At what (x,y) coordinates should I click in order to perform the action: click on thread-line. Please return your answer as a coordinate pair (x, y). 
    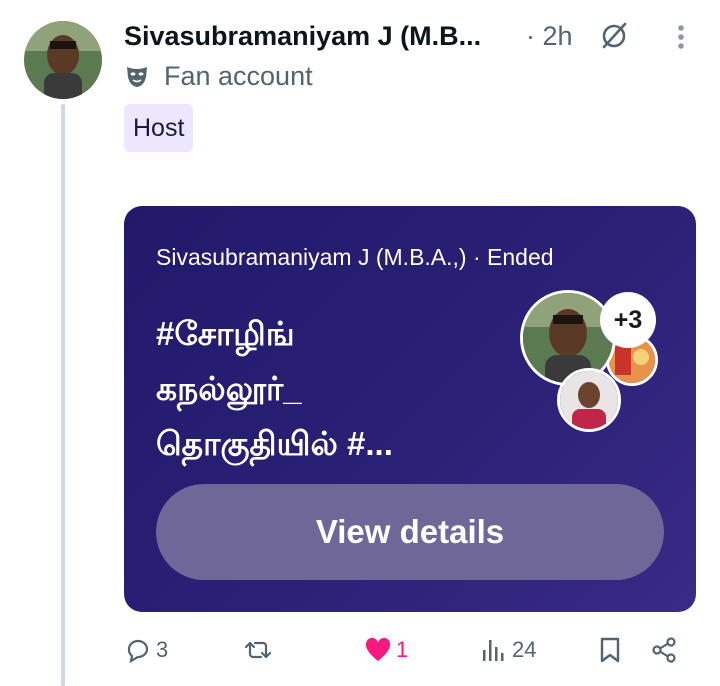
    Looking at the image, I should click on (63, 395).